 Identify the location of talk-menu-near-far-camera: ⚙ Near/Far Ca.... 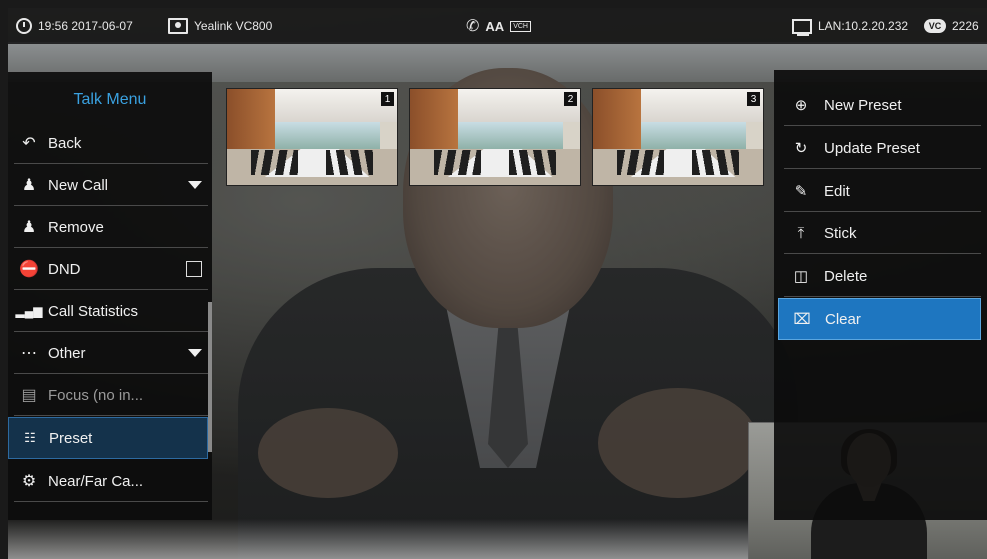
(108, 481).